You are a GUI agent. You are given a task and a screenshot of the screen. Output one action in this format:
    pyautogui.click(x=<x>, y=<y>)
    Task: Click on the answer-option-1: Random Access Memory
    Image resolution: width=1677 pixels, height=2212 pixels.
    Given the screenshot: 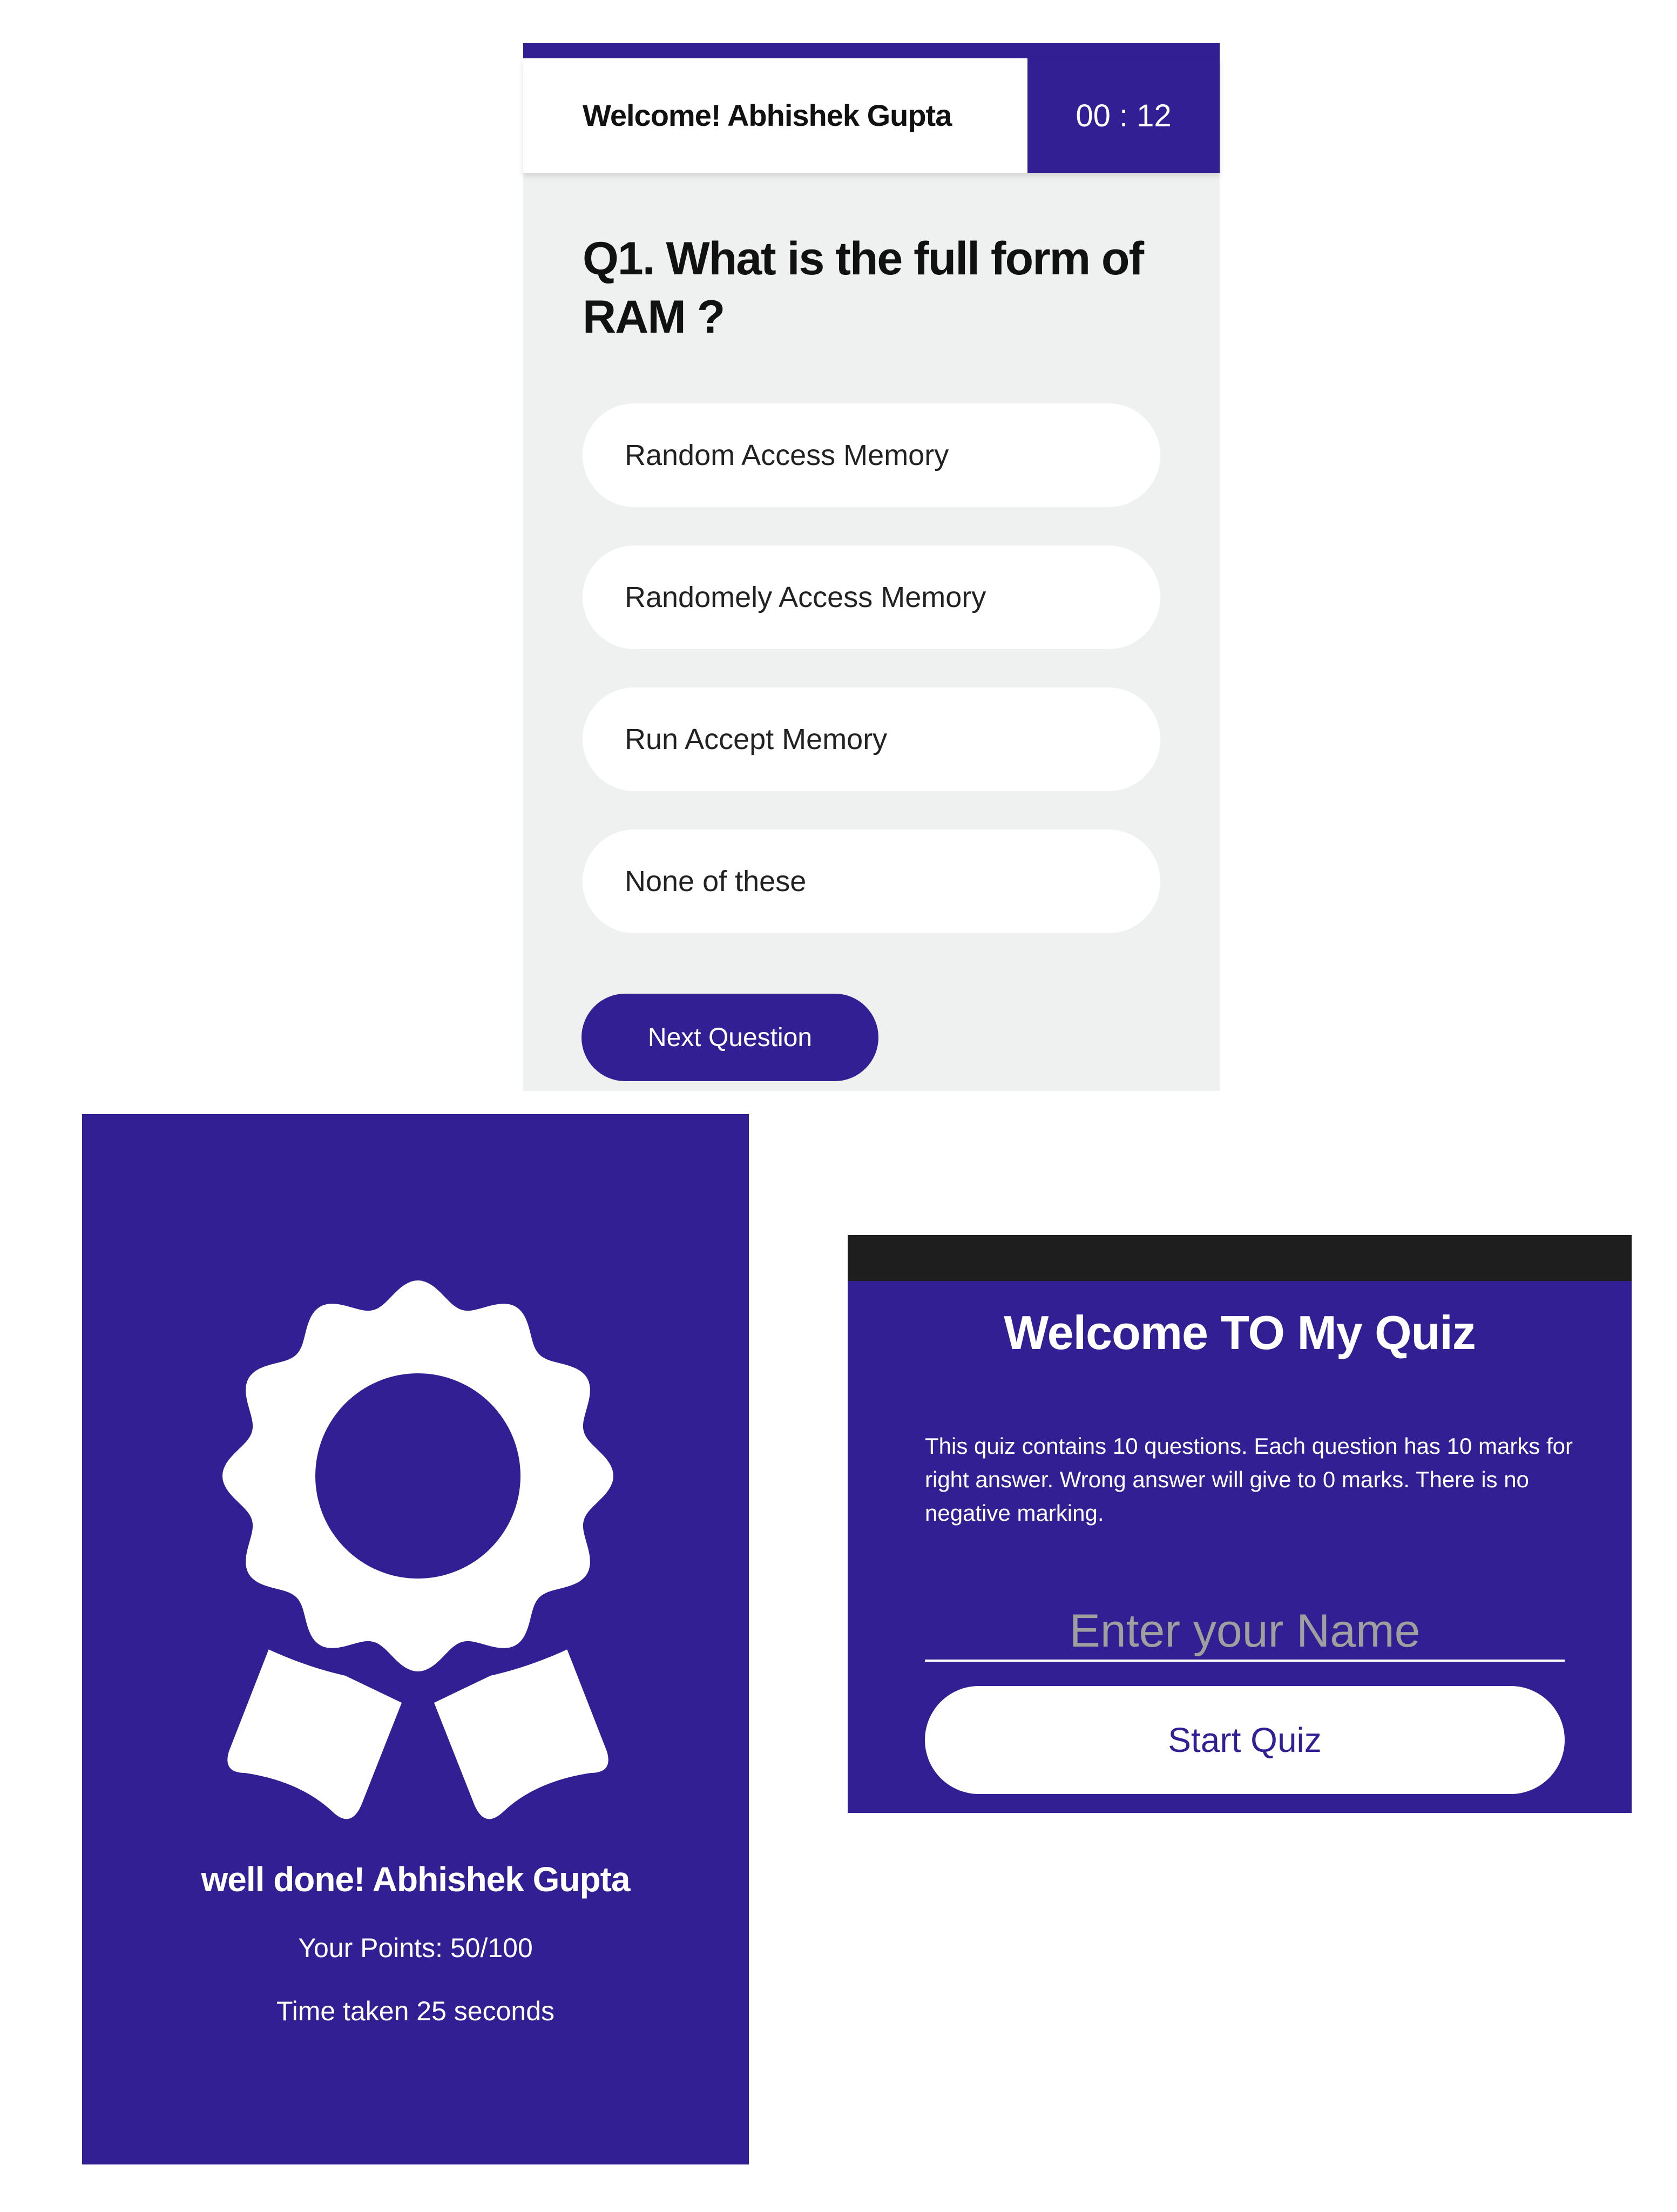 What is the action you would take?
    pyautogui.click(x=871, y=455)
    